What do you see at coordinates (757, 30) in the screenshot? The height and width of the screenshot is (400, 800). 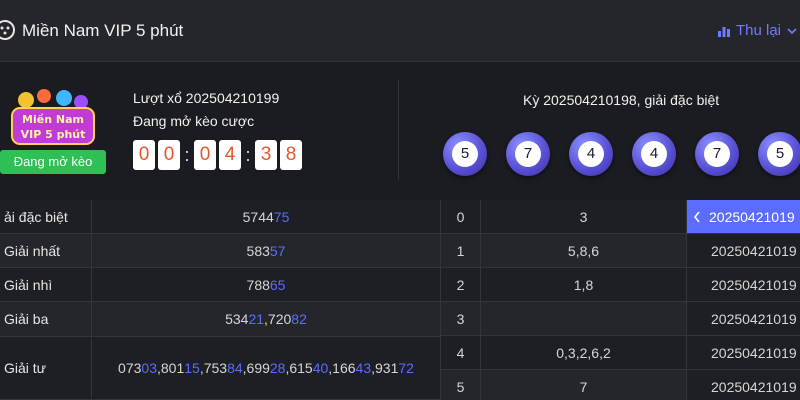 I see `history-button: Thu lại` at bounding box center [757, 30].